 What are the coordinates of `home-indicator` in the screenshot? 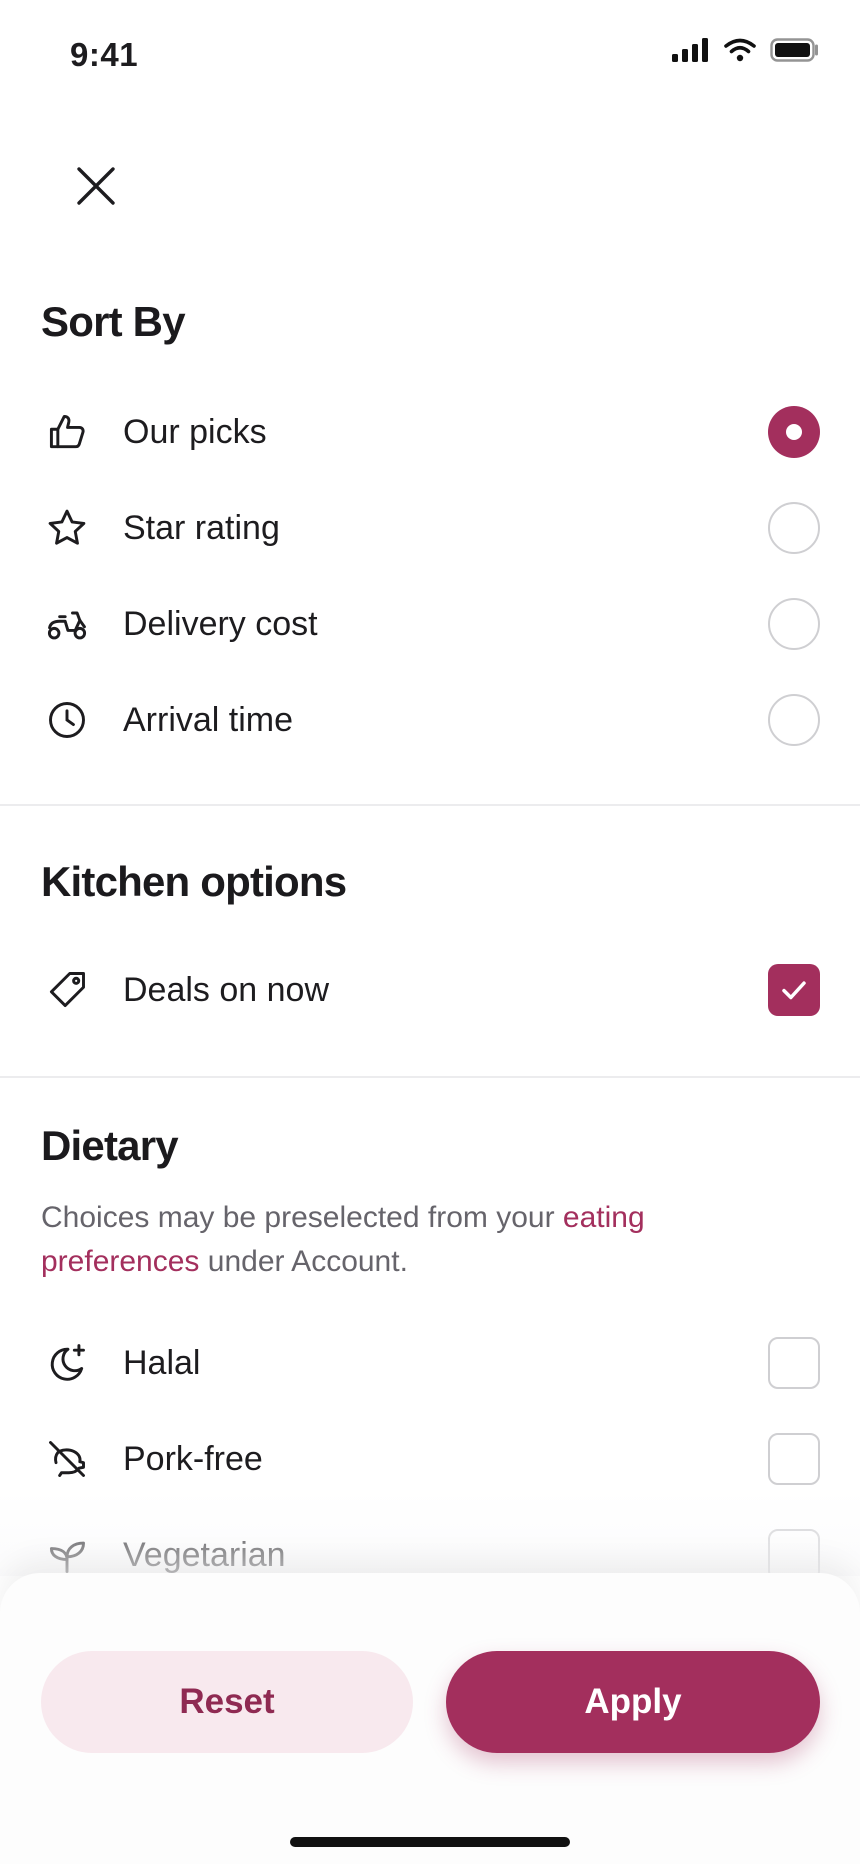 It's located at (430, 1842).